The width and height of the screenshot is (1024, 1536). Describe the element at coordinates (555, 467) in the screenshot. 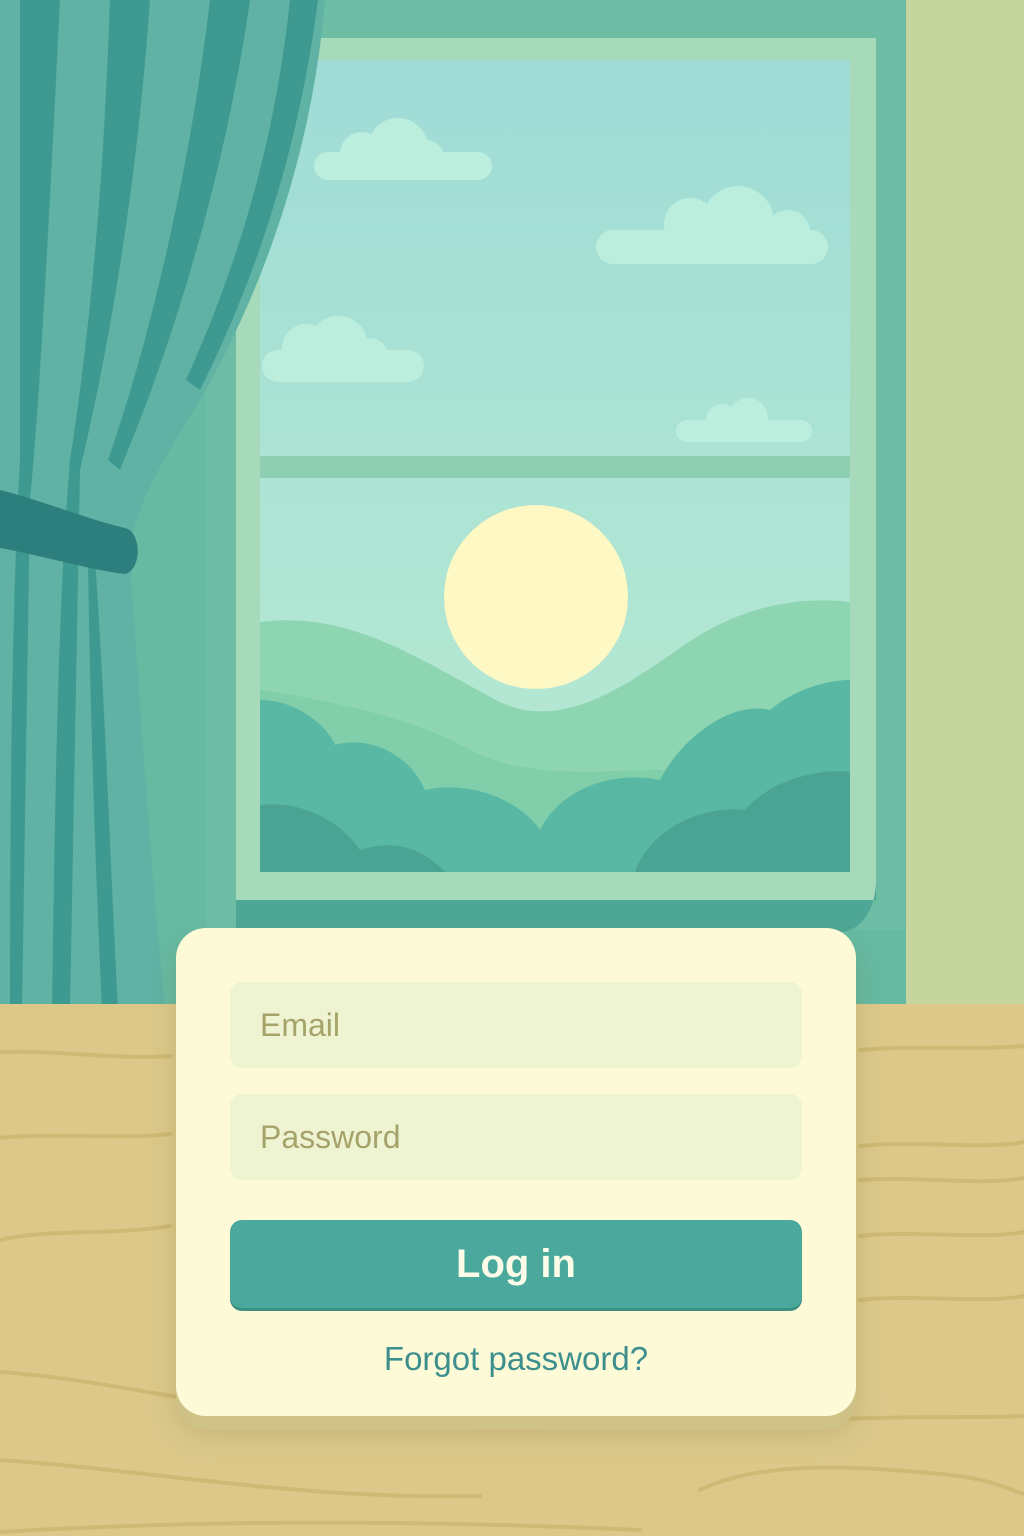

I see `window-mullion` at that location.